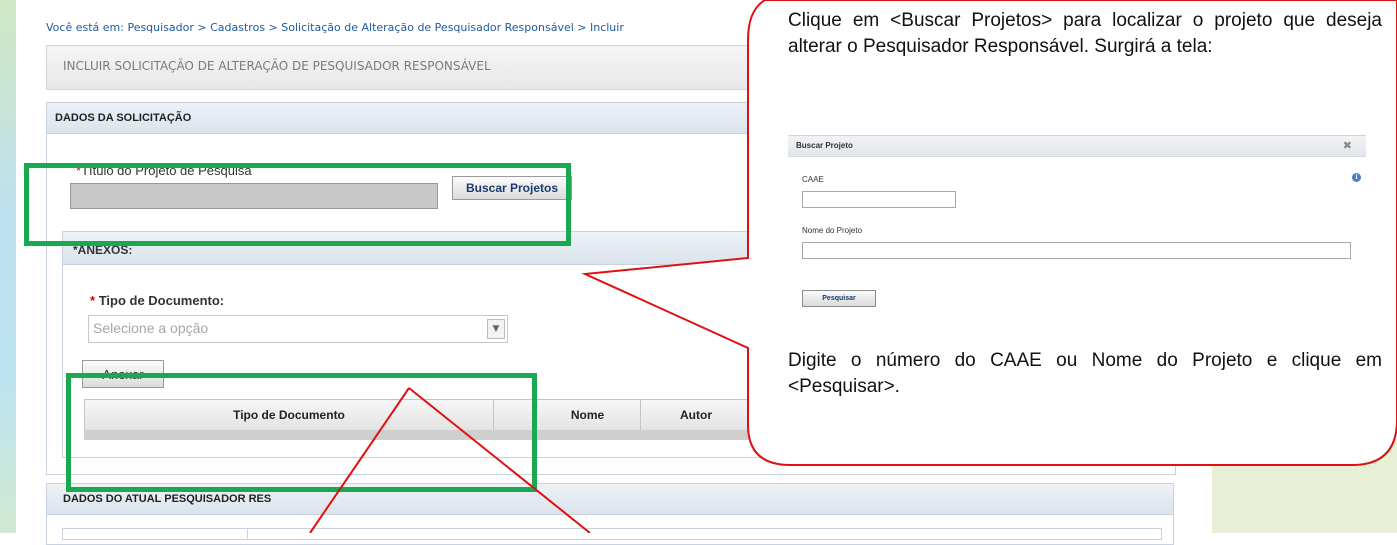 The width and height of the screenshot is (1397, 545). Describe the element at coordinates (824, 145) in the screenshot. I see `dialog-title: Buscar Projeto` at that location.